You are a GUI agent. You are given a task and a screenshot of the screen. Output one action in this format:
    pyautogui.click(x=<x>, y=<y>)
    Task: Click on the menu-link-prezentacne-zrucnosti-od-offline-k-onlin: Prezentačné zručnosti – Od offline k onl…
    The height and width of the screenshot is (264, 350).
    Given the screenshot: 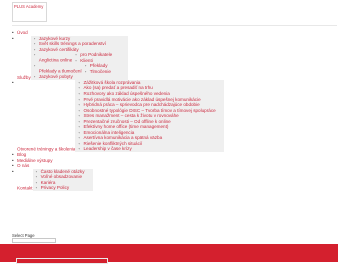 What is the action you would take?
    pyautogui.click(x=126, y=121)
    